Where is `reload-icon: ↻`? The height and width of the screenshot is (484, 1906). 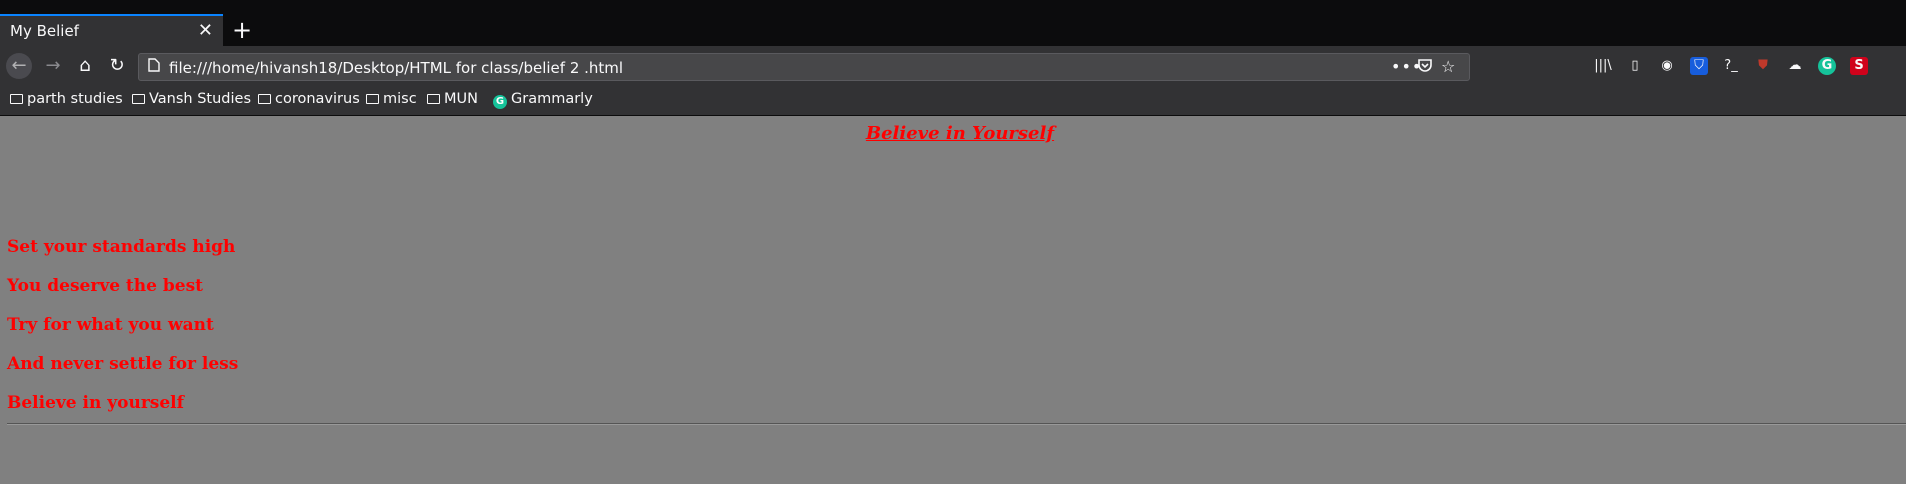 reload-icon: ↻ is located at coordinates (117, 66).